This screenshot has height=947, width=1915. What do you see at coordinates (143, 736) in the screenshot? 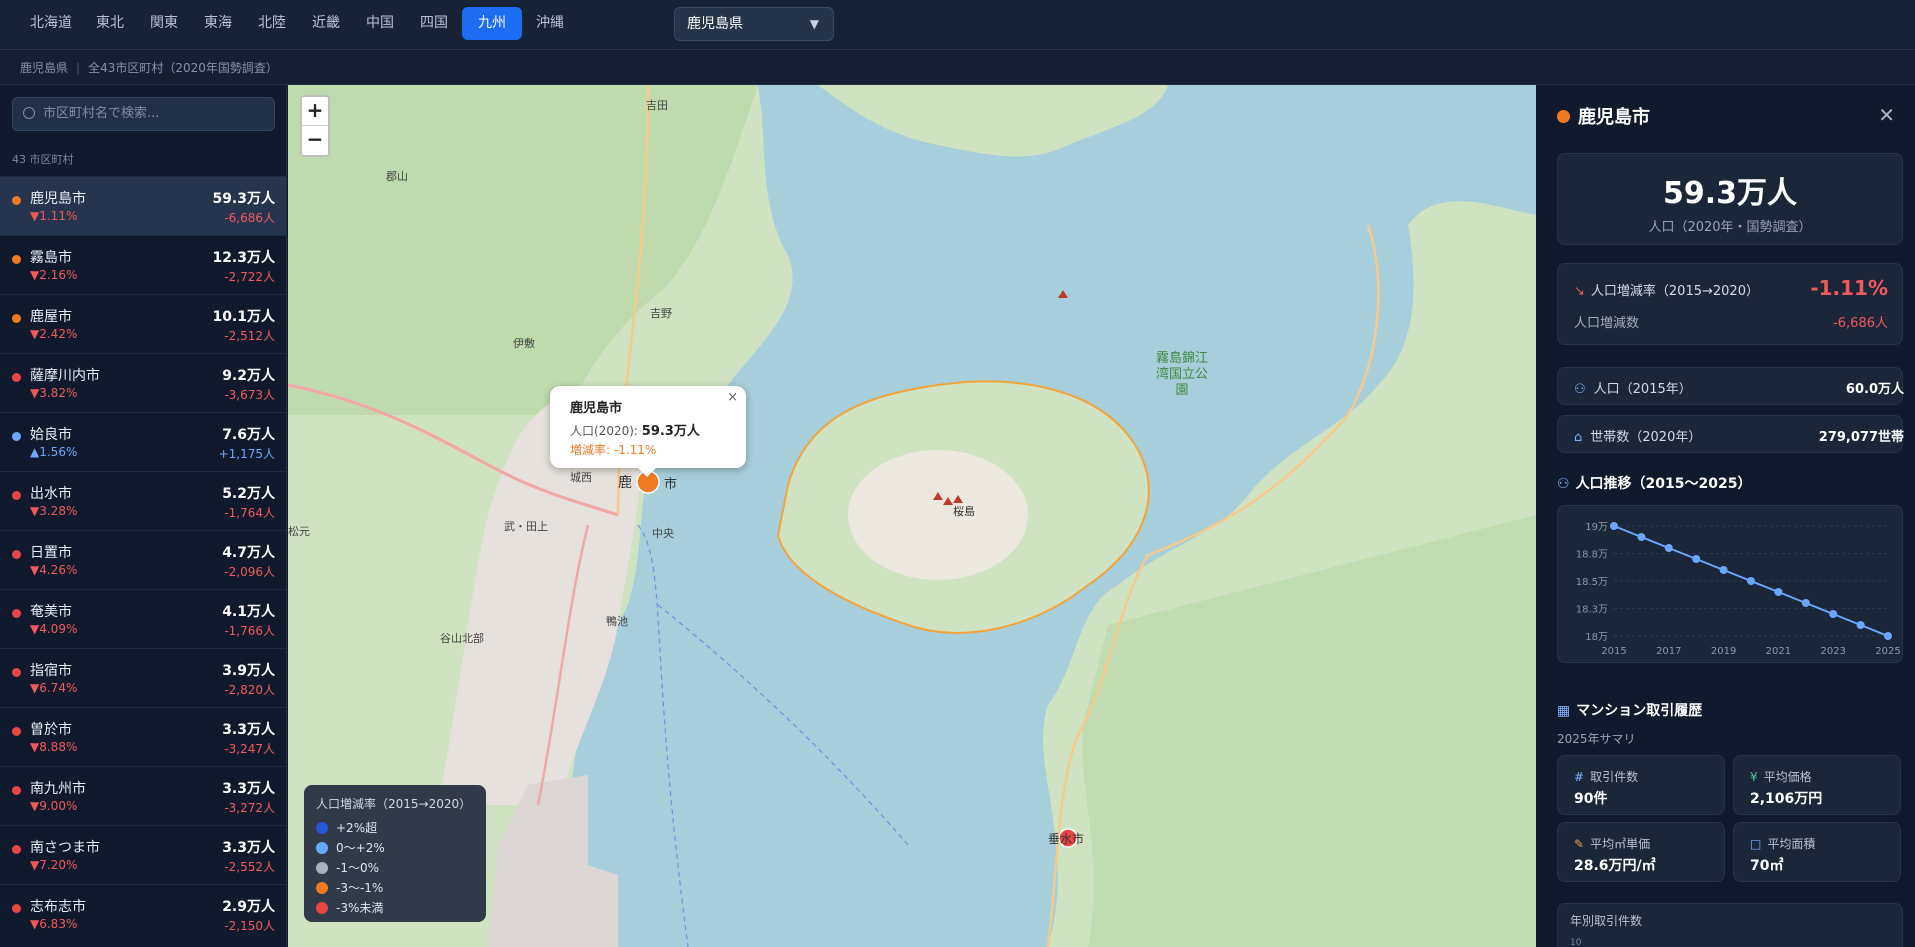
I see `list-item: 曽於市 ▼8.88% 3.3万人 -3,247人` at bounding box center [143, 736].